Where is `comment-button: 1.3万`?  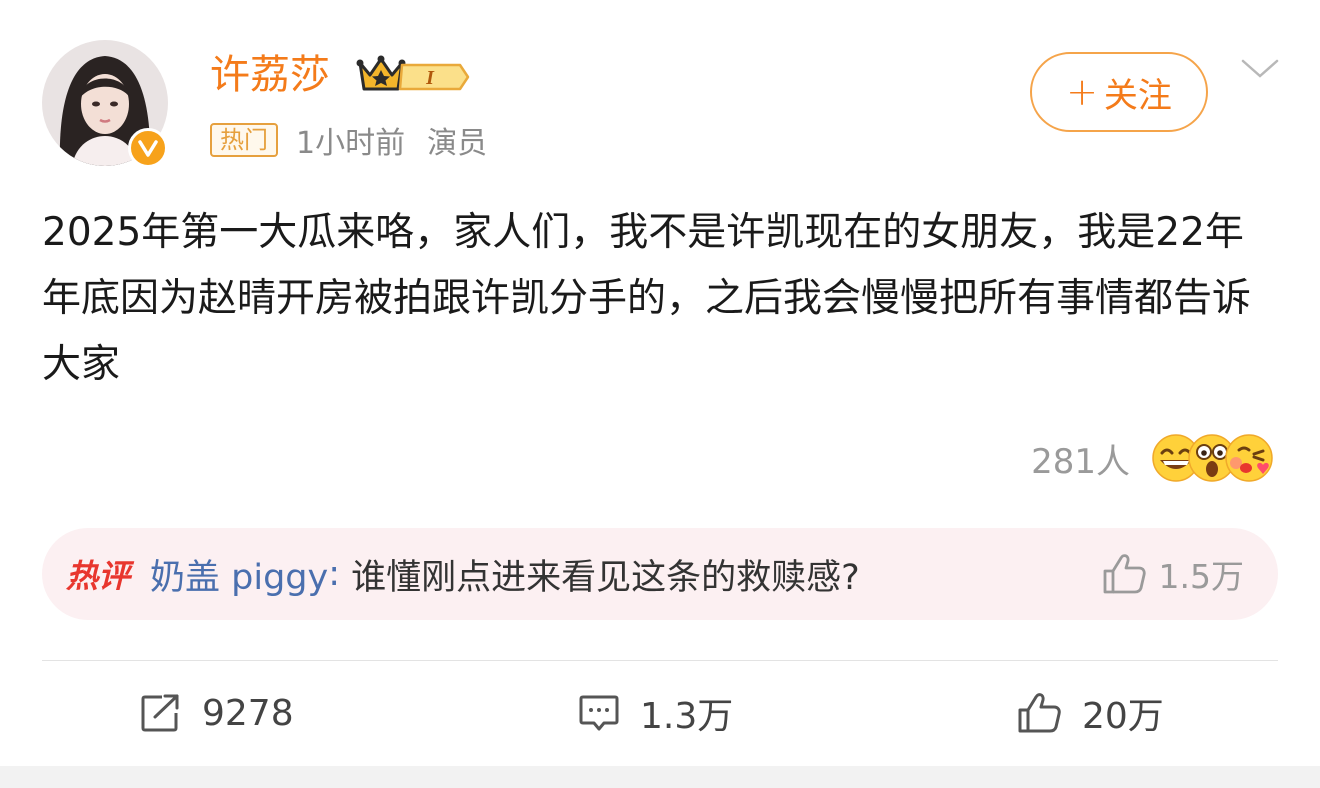 comment-button: 1.3万 is located at coordinates (655, 713).